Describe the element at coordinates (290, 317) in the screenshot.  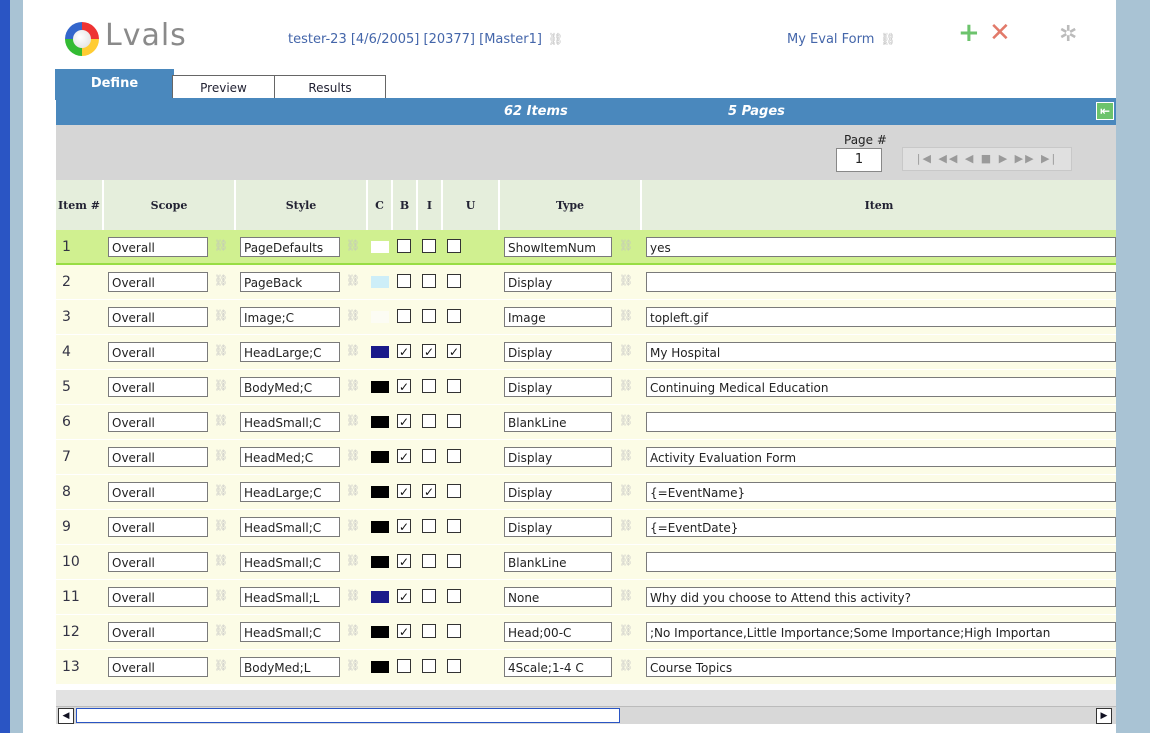
I see `style-field: Image;C` at that location.